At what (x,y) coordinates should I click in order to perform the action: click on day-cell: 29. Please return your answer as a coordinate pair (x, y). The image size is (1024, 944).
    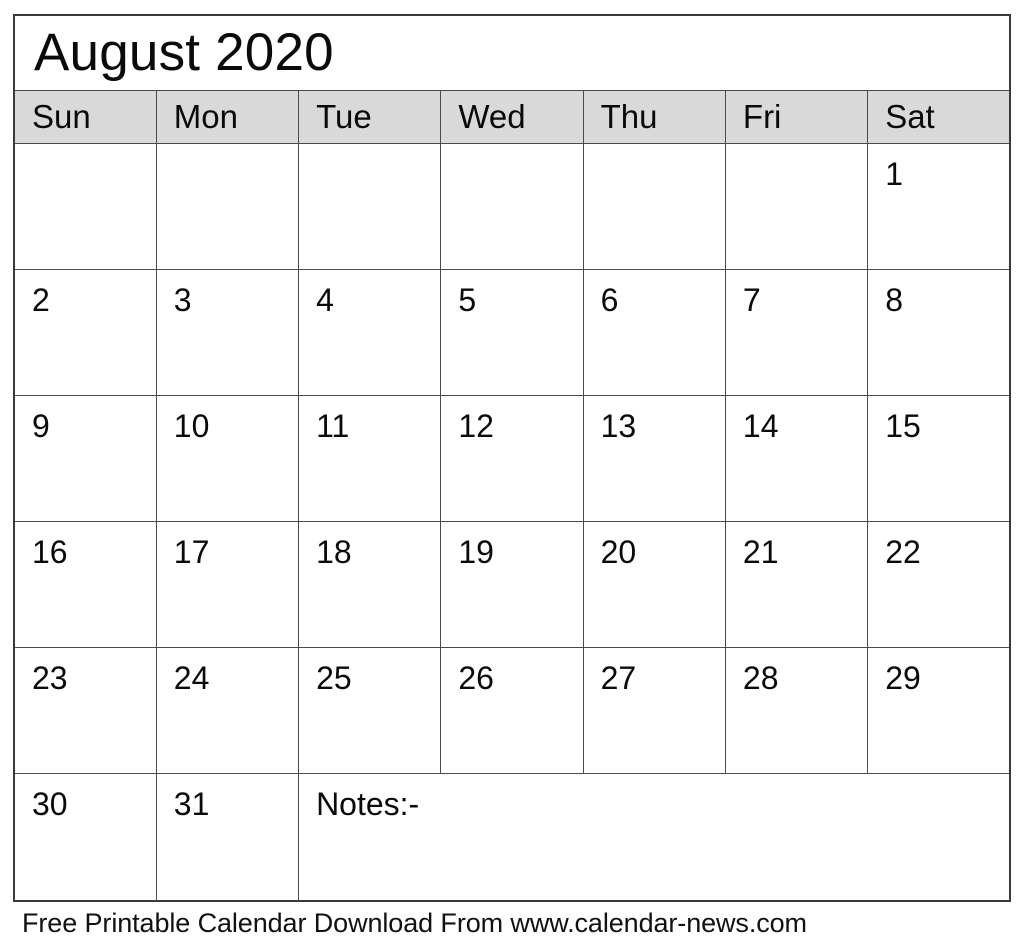
    Looking at the image, I should click on (939, 710).